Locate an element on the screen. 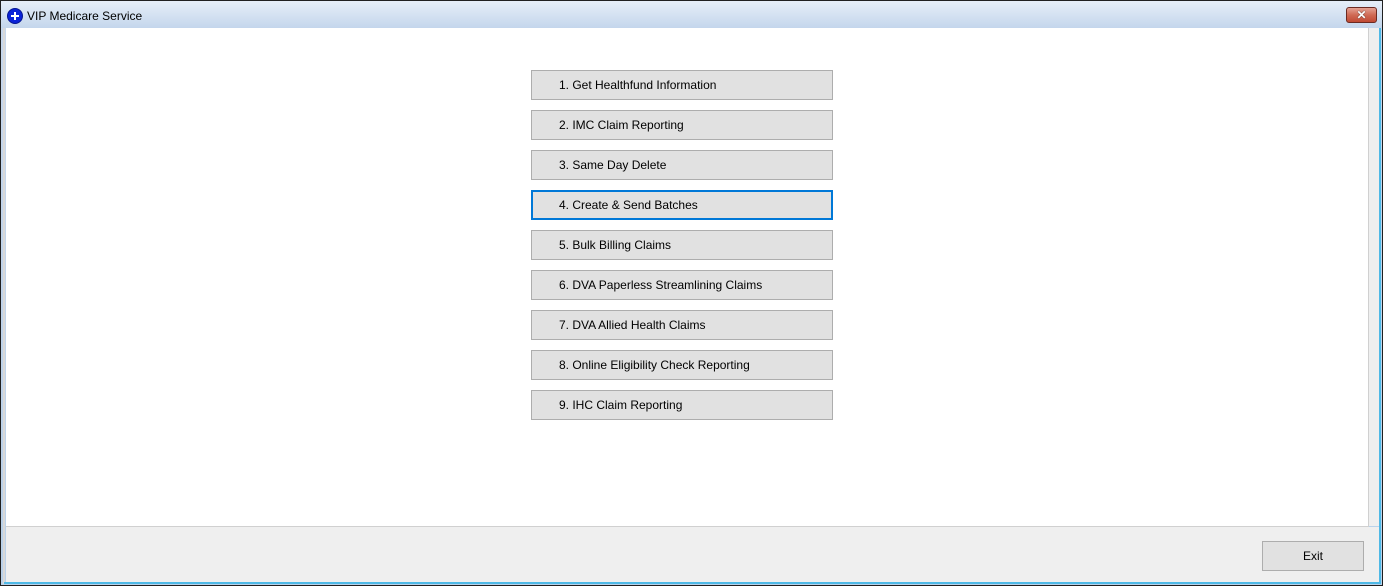 Image resolution: width=1383 pixels, height=586 pixels. window-title: VIP Medicare Service is located at coordinates (85, 16).